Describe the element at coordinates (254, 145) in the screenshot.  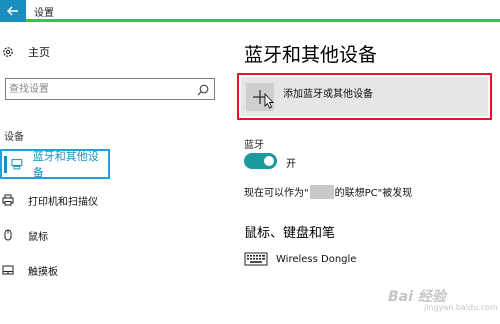
I see `bluetooth-label: 蓝牙` at that location.